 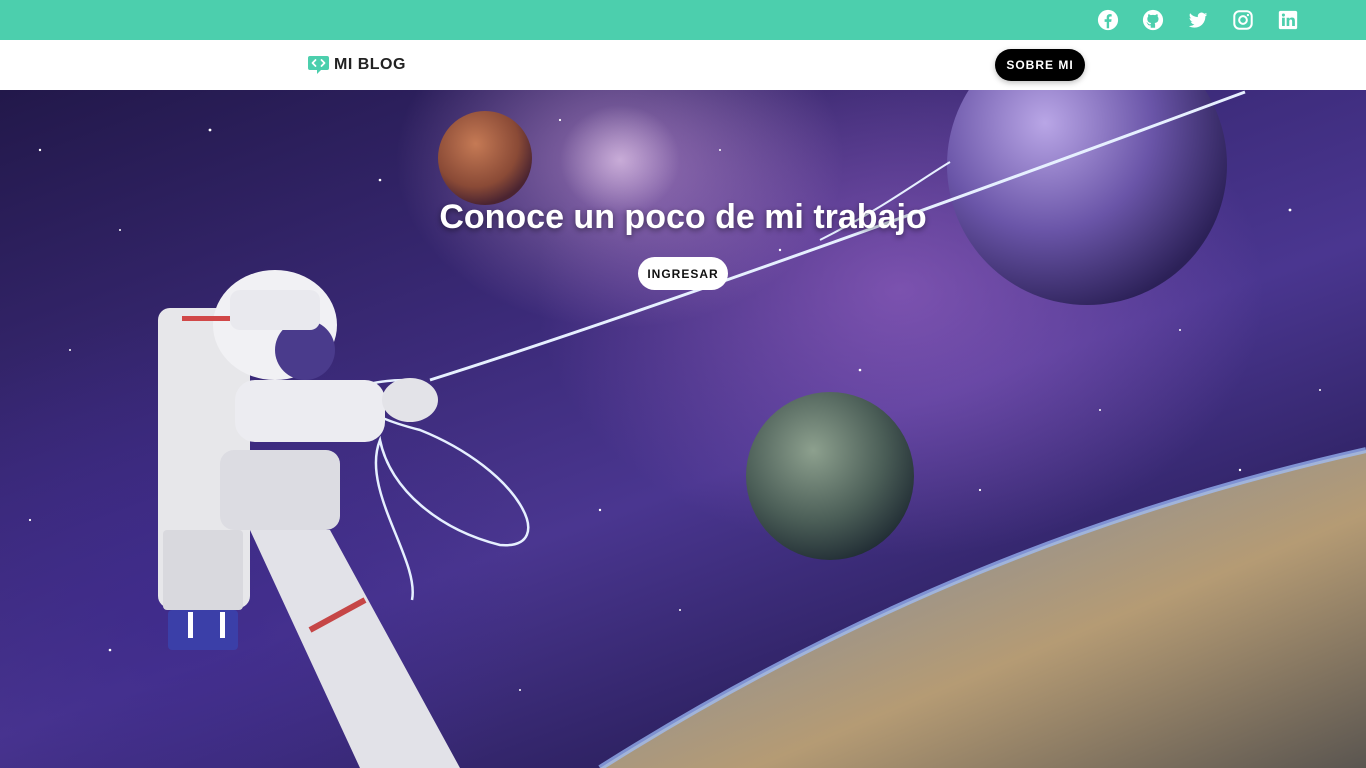 I want to click on astronaut-figure, so click(x=309, y=519).